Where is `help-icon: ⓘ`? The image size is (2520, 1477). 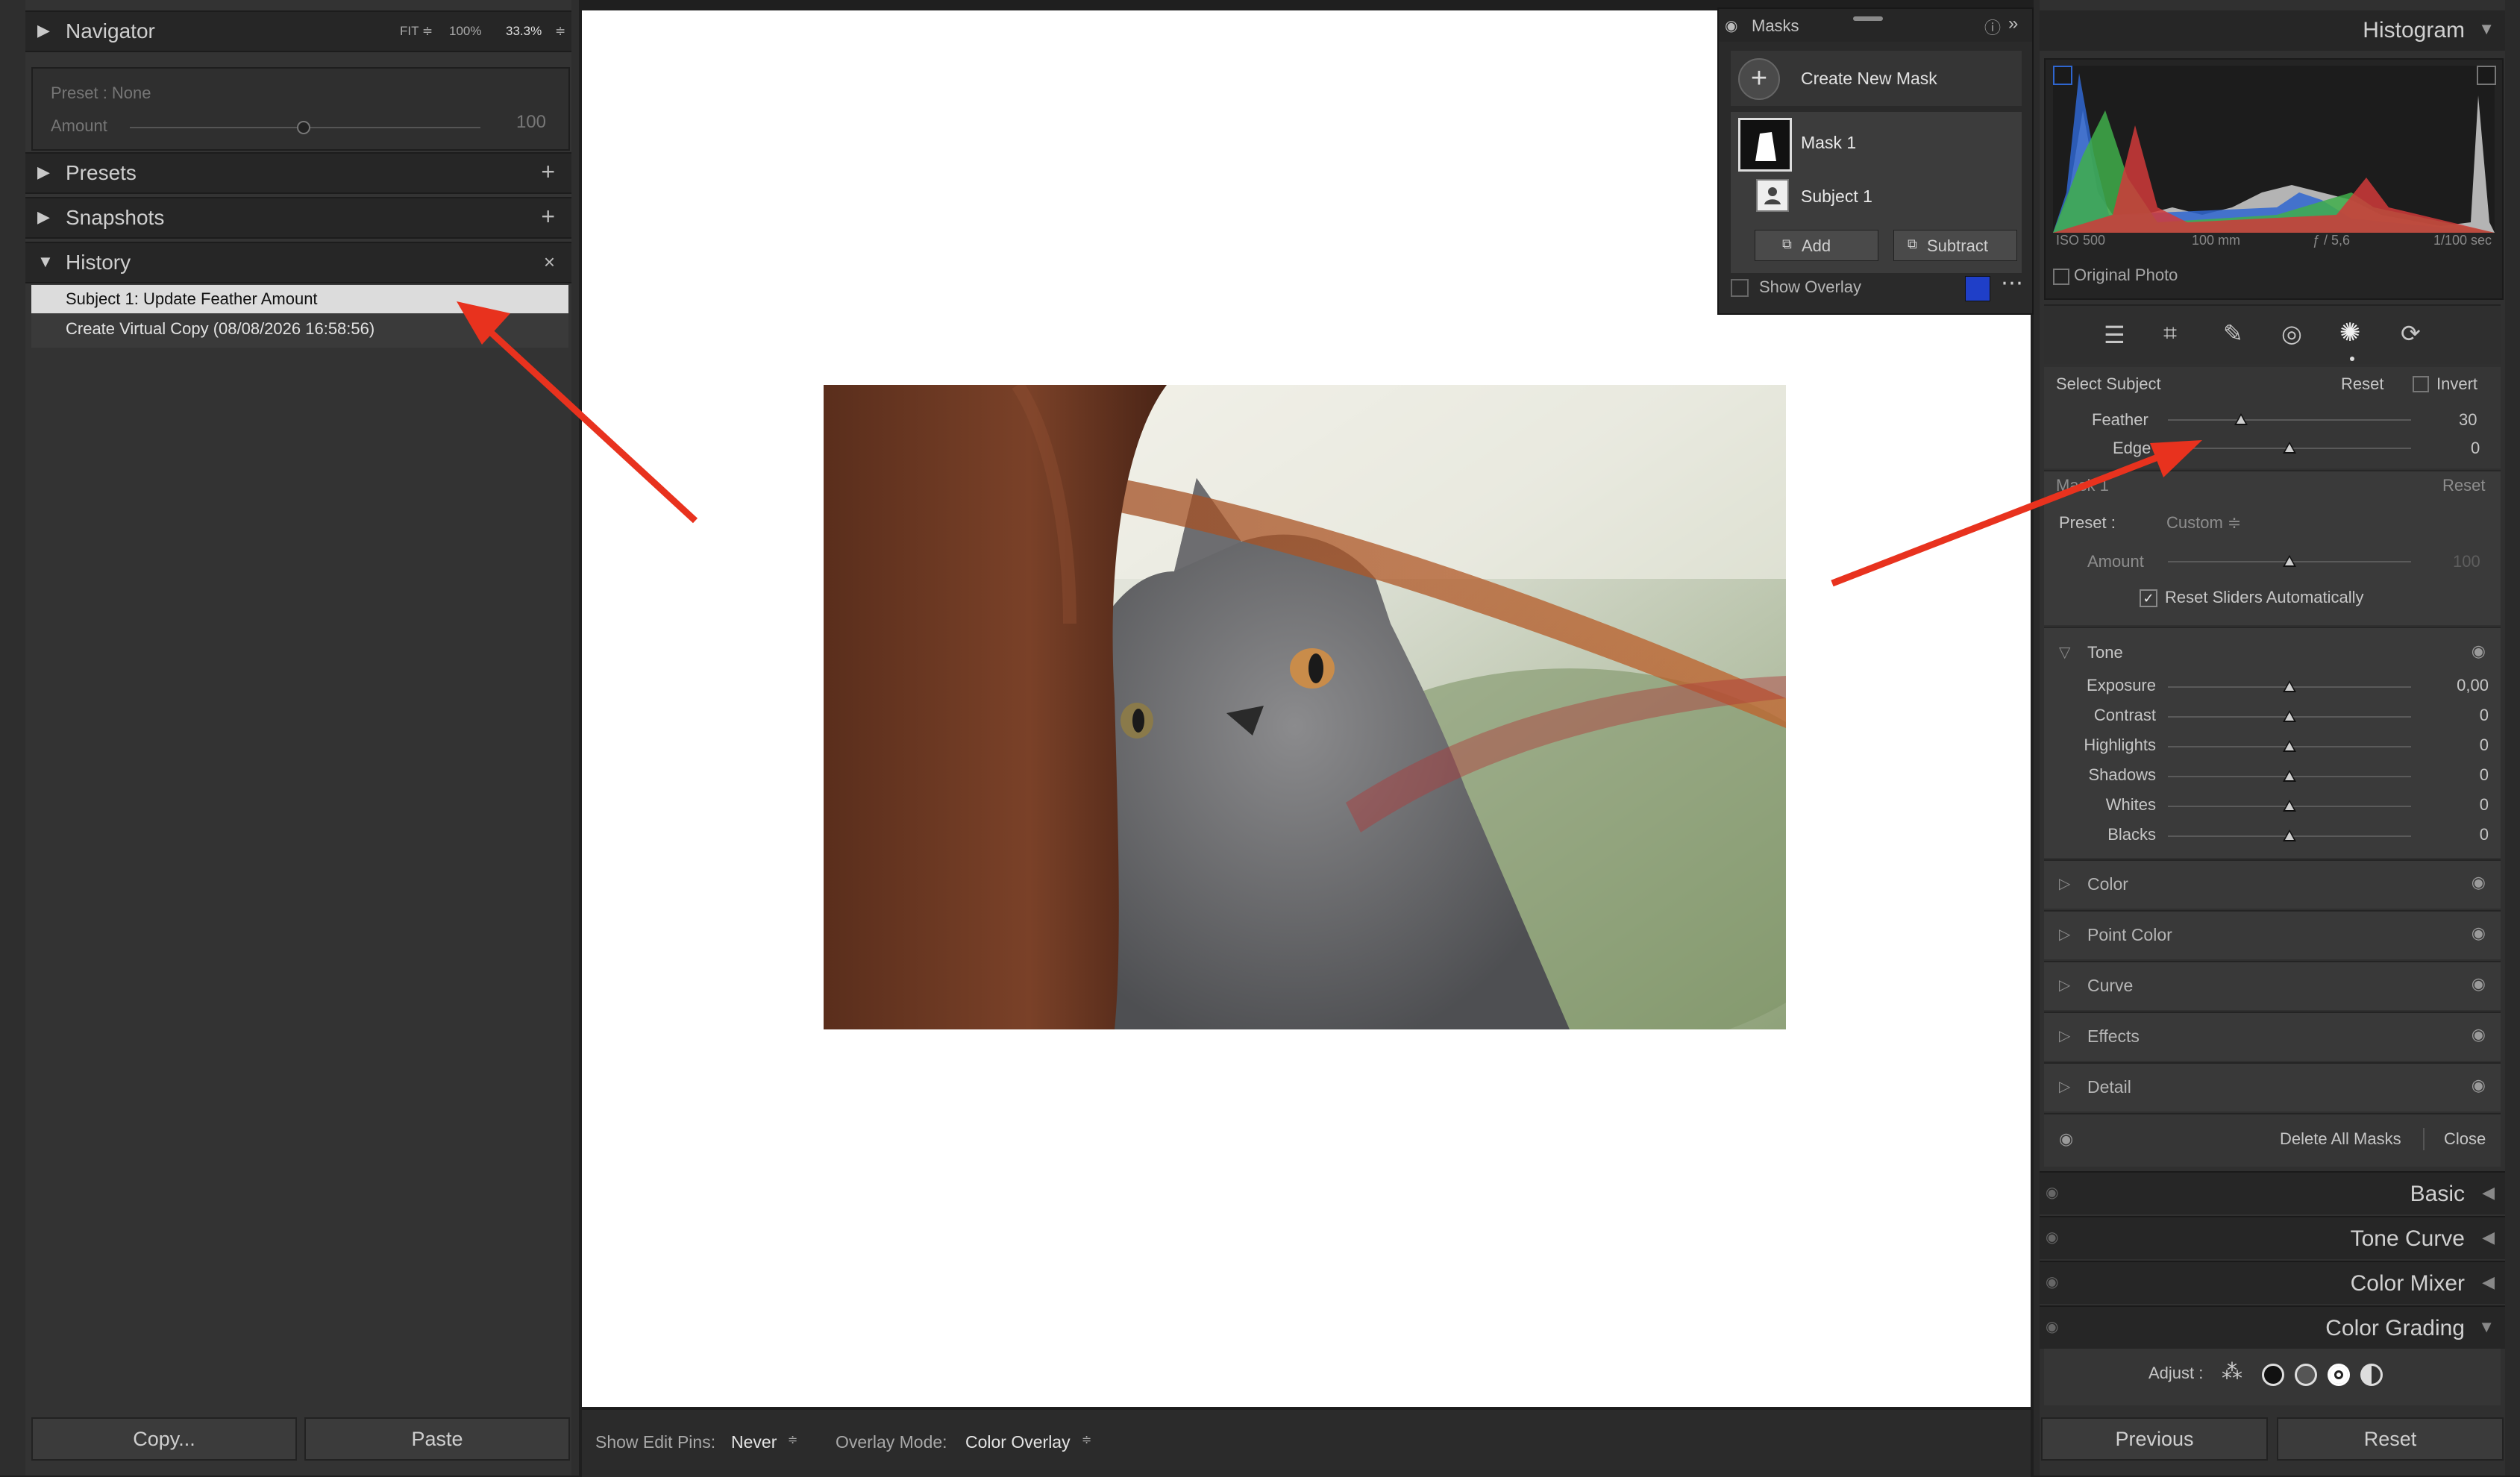
help-icon: ⓘ is located at coordinates (1992, 27).